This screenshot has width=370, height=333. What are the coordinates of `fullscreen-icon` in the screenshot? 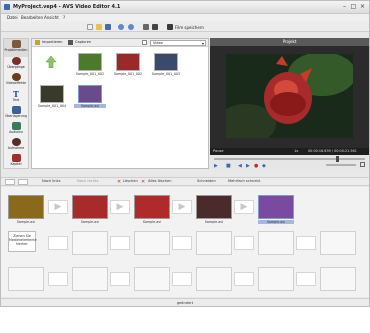 It's located at (362, 164).